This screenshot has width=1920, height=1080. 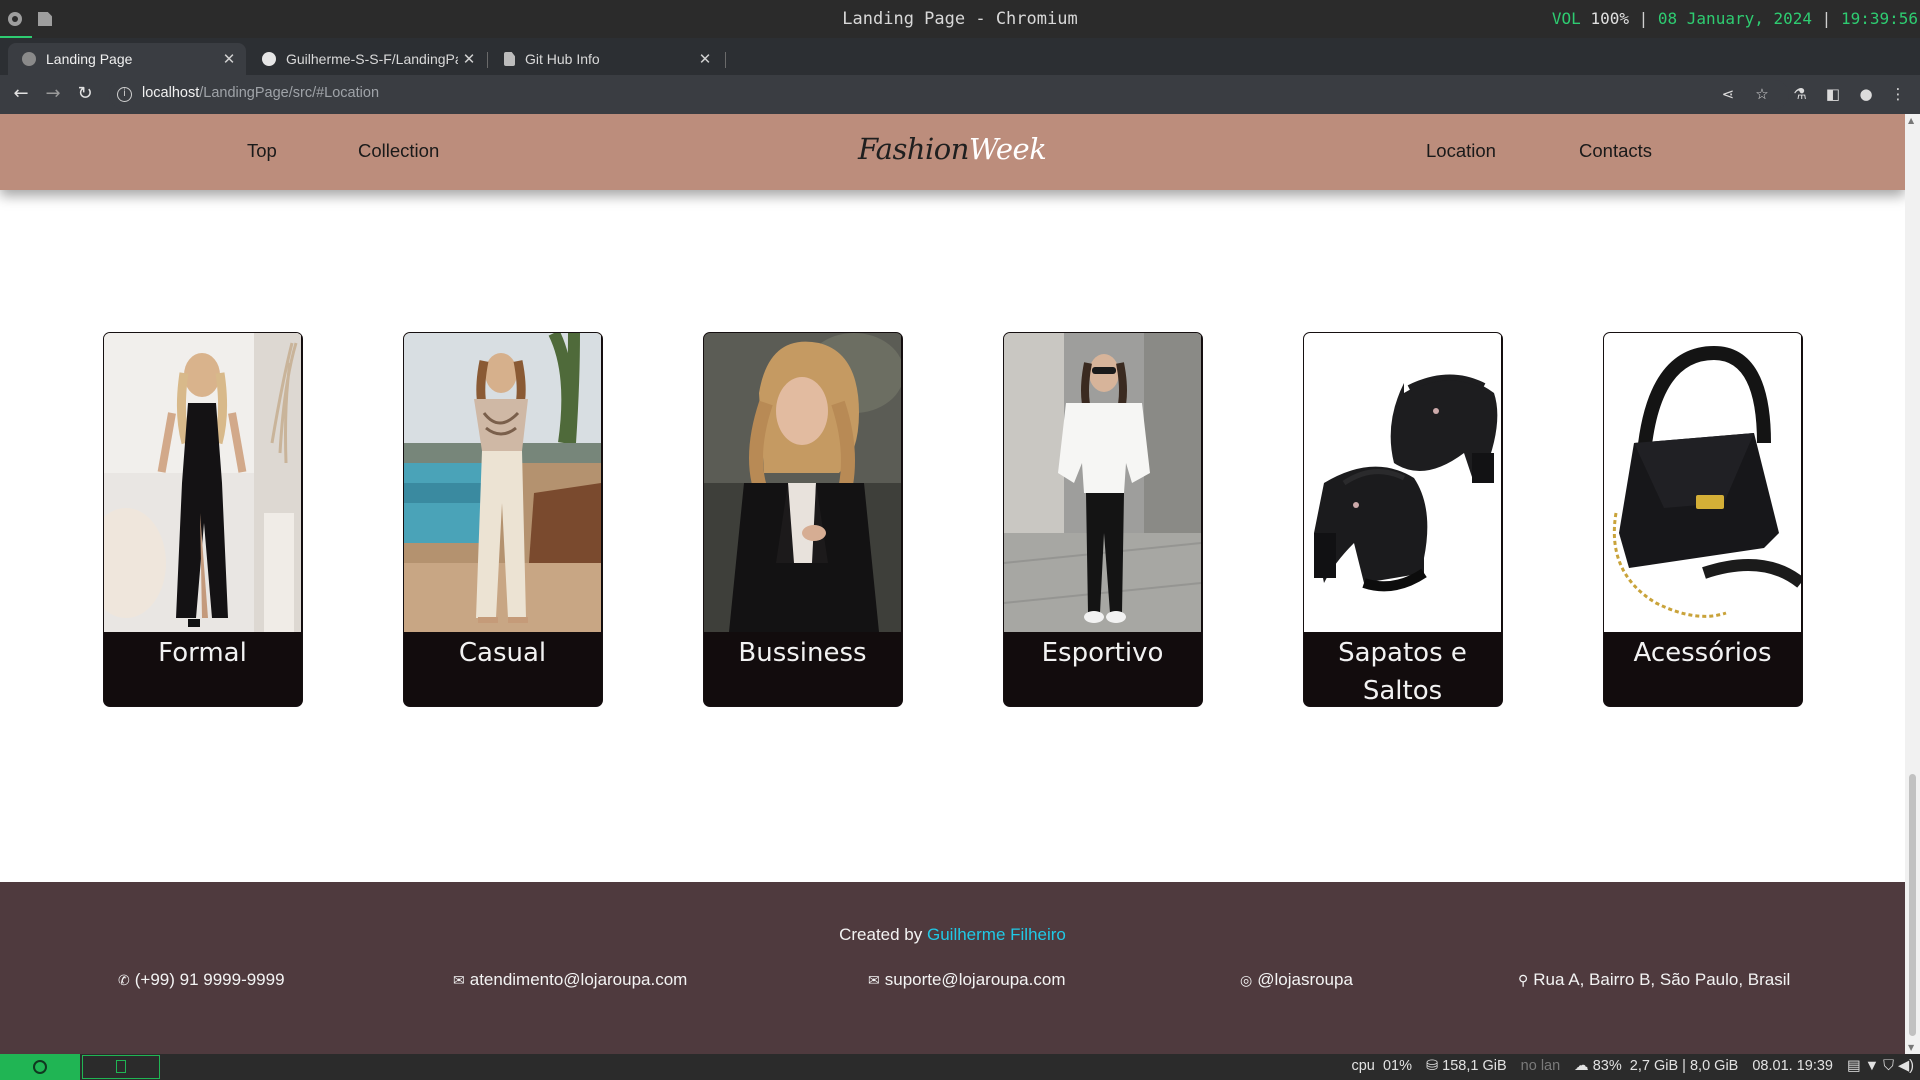 I want to click on scrollbar-thumb, so click(x=1912, y=905).